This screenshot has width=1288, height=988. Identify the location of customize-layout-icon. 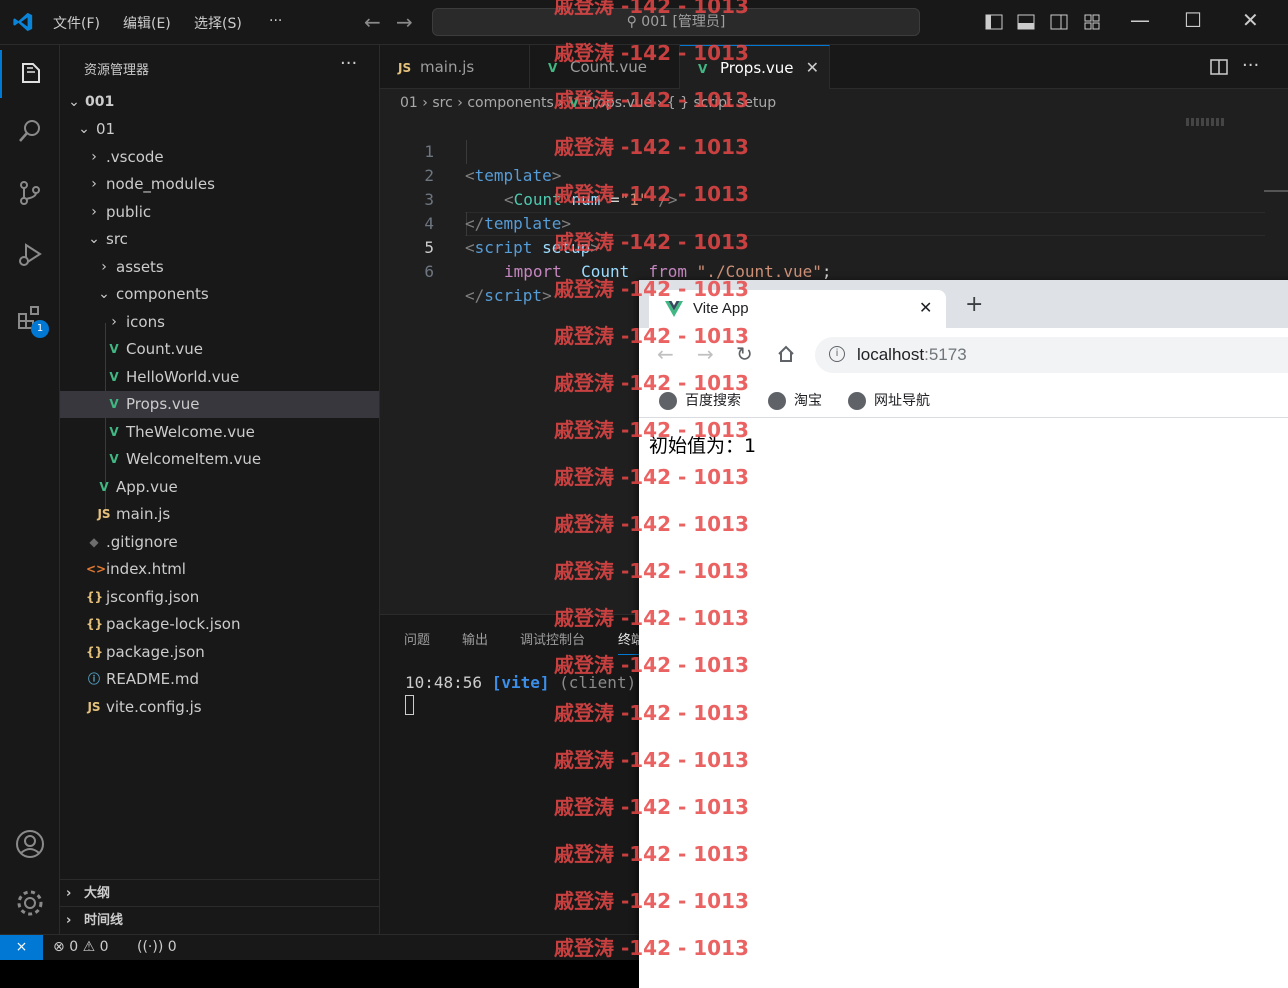
(1092, 22).